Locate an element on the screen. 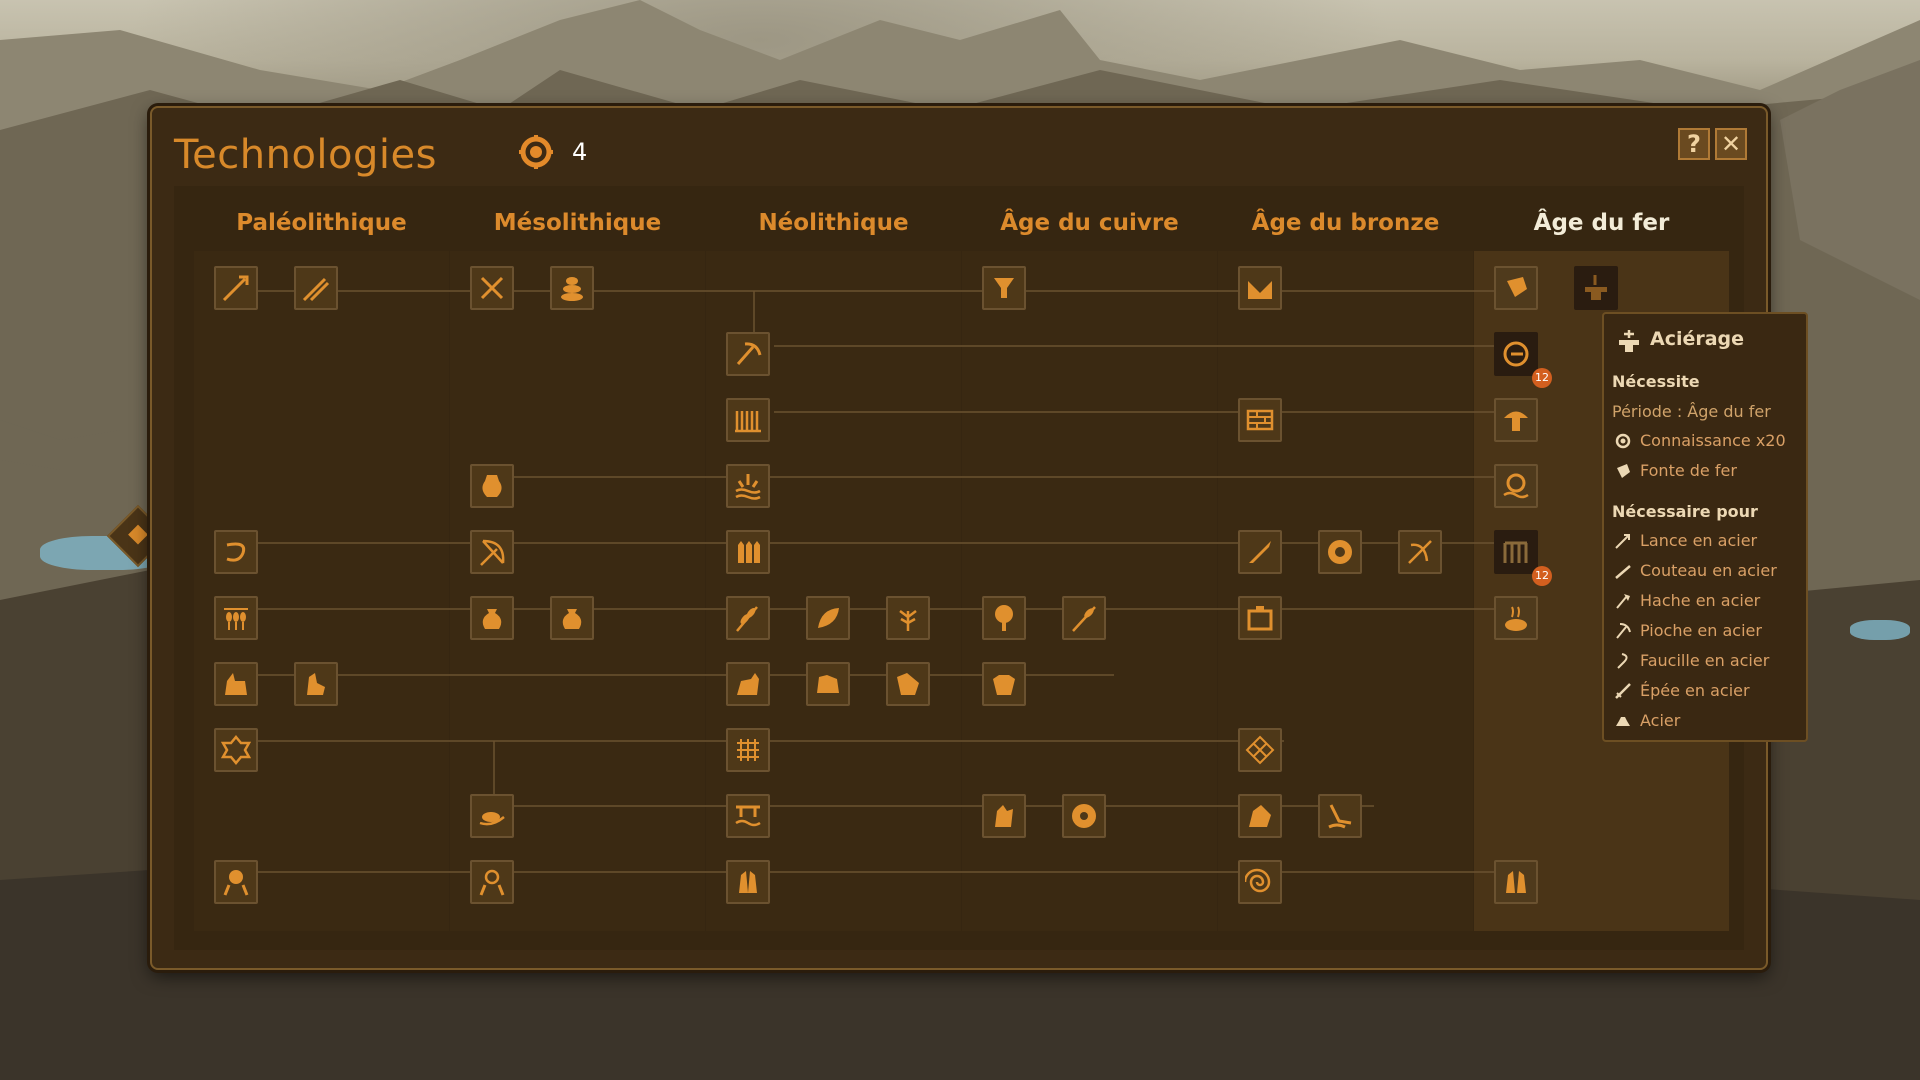 The width and height of the screenshot is (1920, 1080). tech-node-steelmaking is located at coordinates (1596, 288).